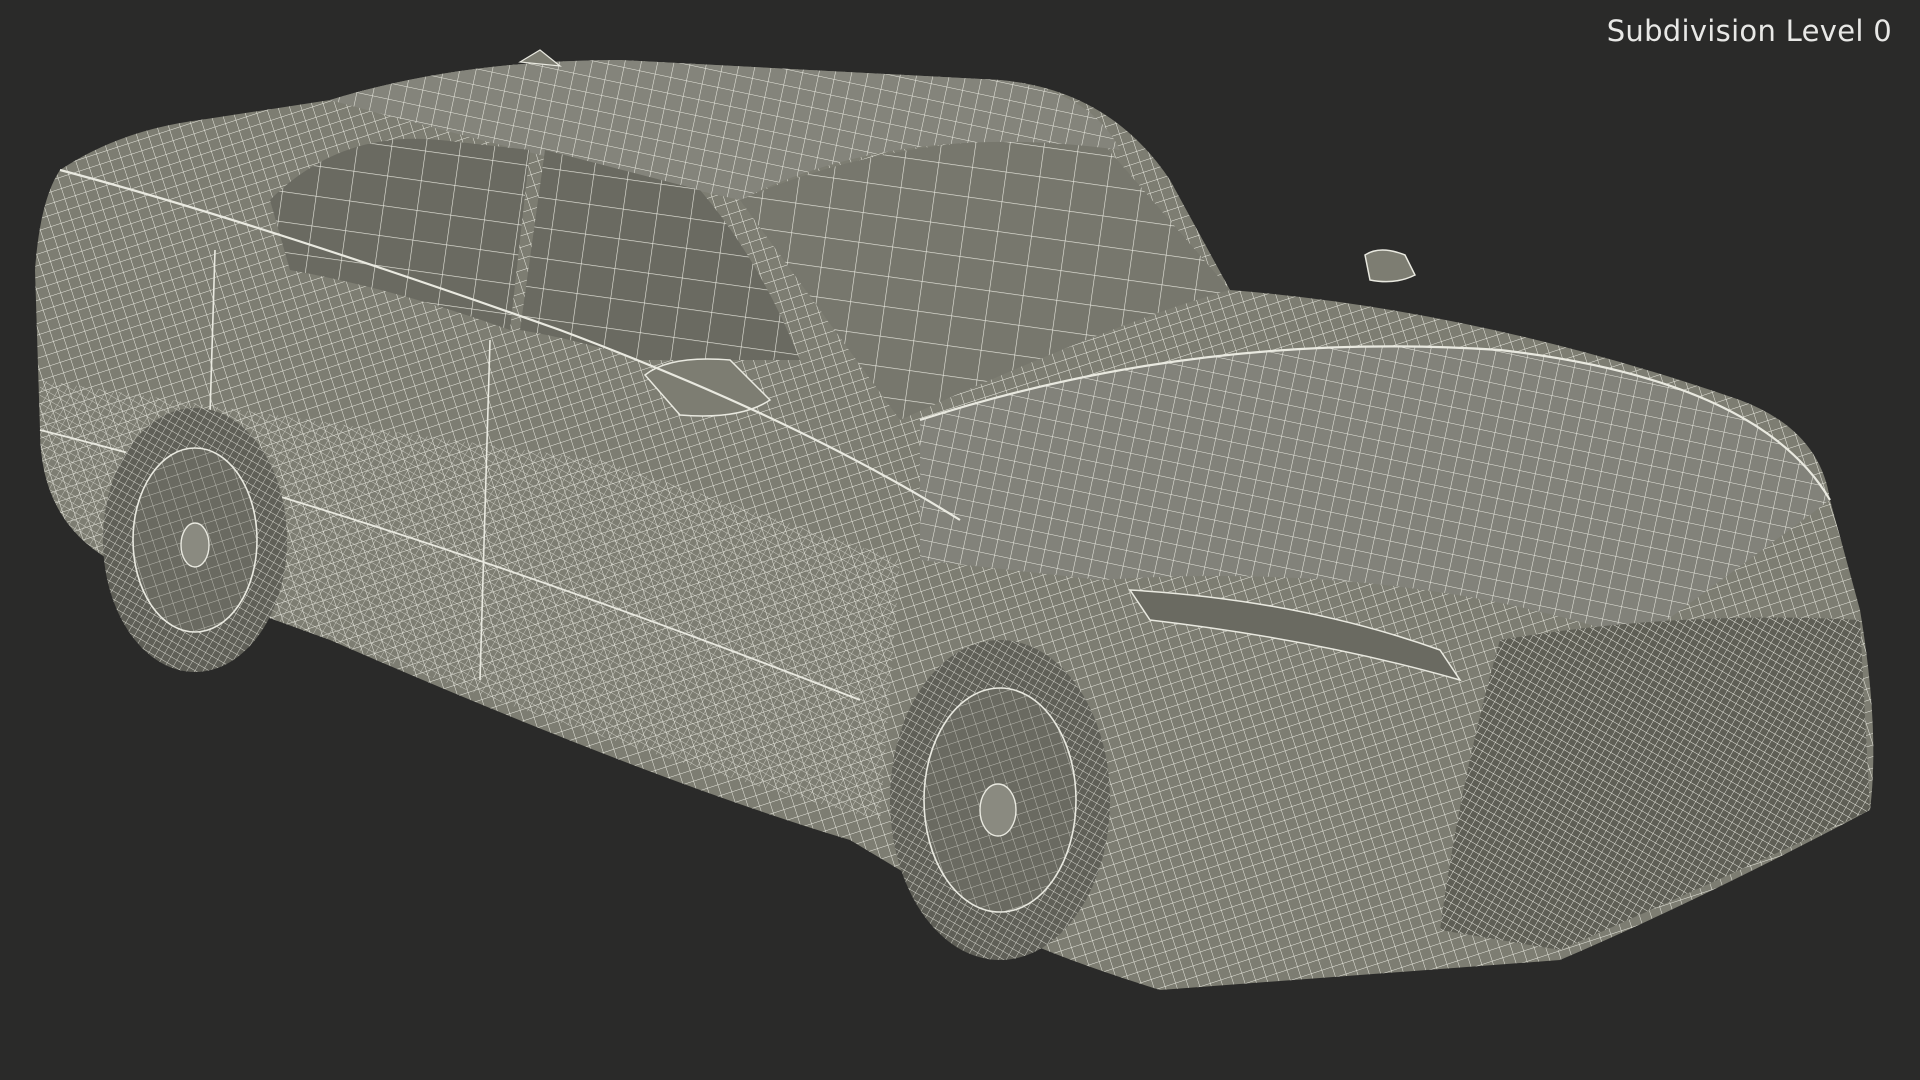 This screenshot has width=1920, height=1080. I want to click on front-wheel, so click(1000, 800).